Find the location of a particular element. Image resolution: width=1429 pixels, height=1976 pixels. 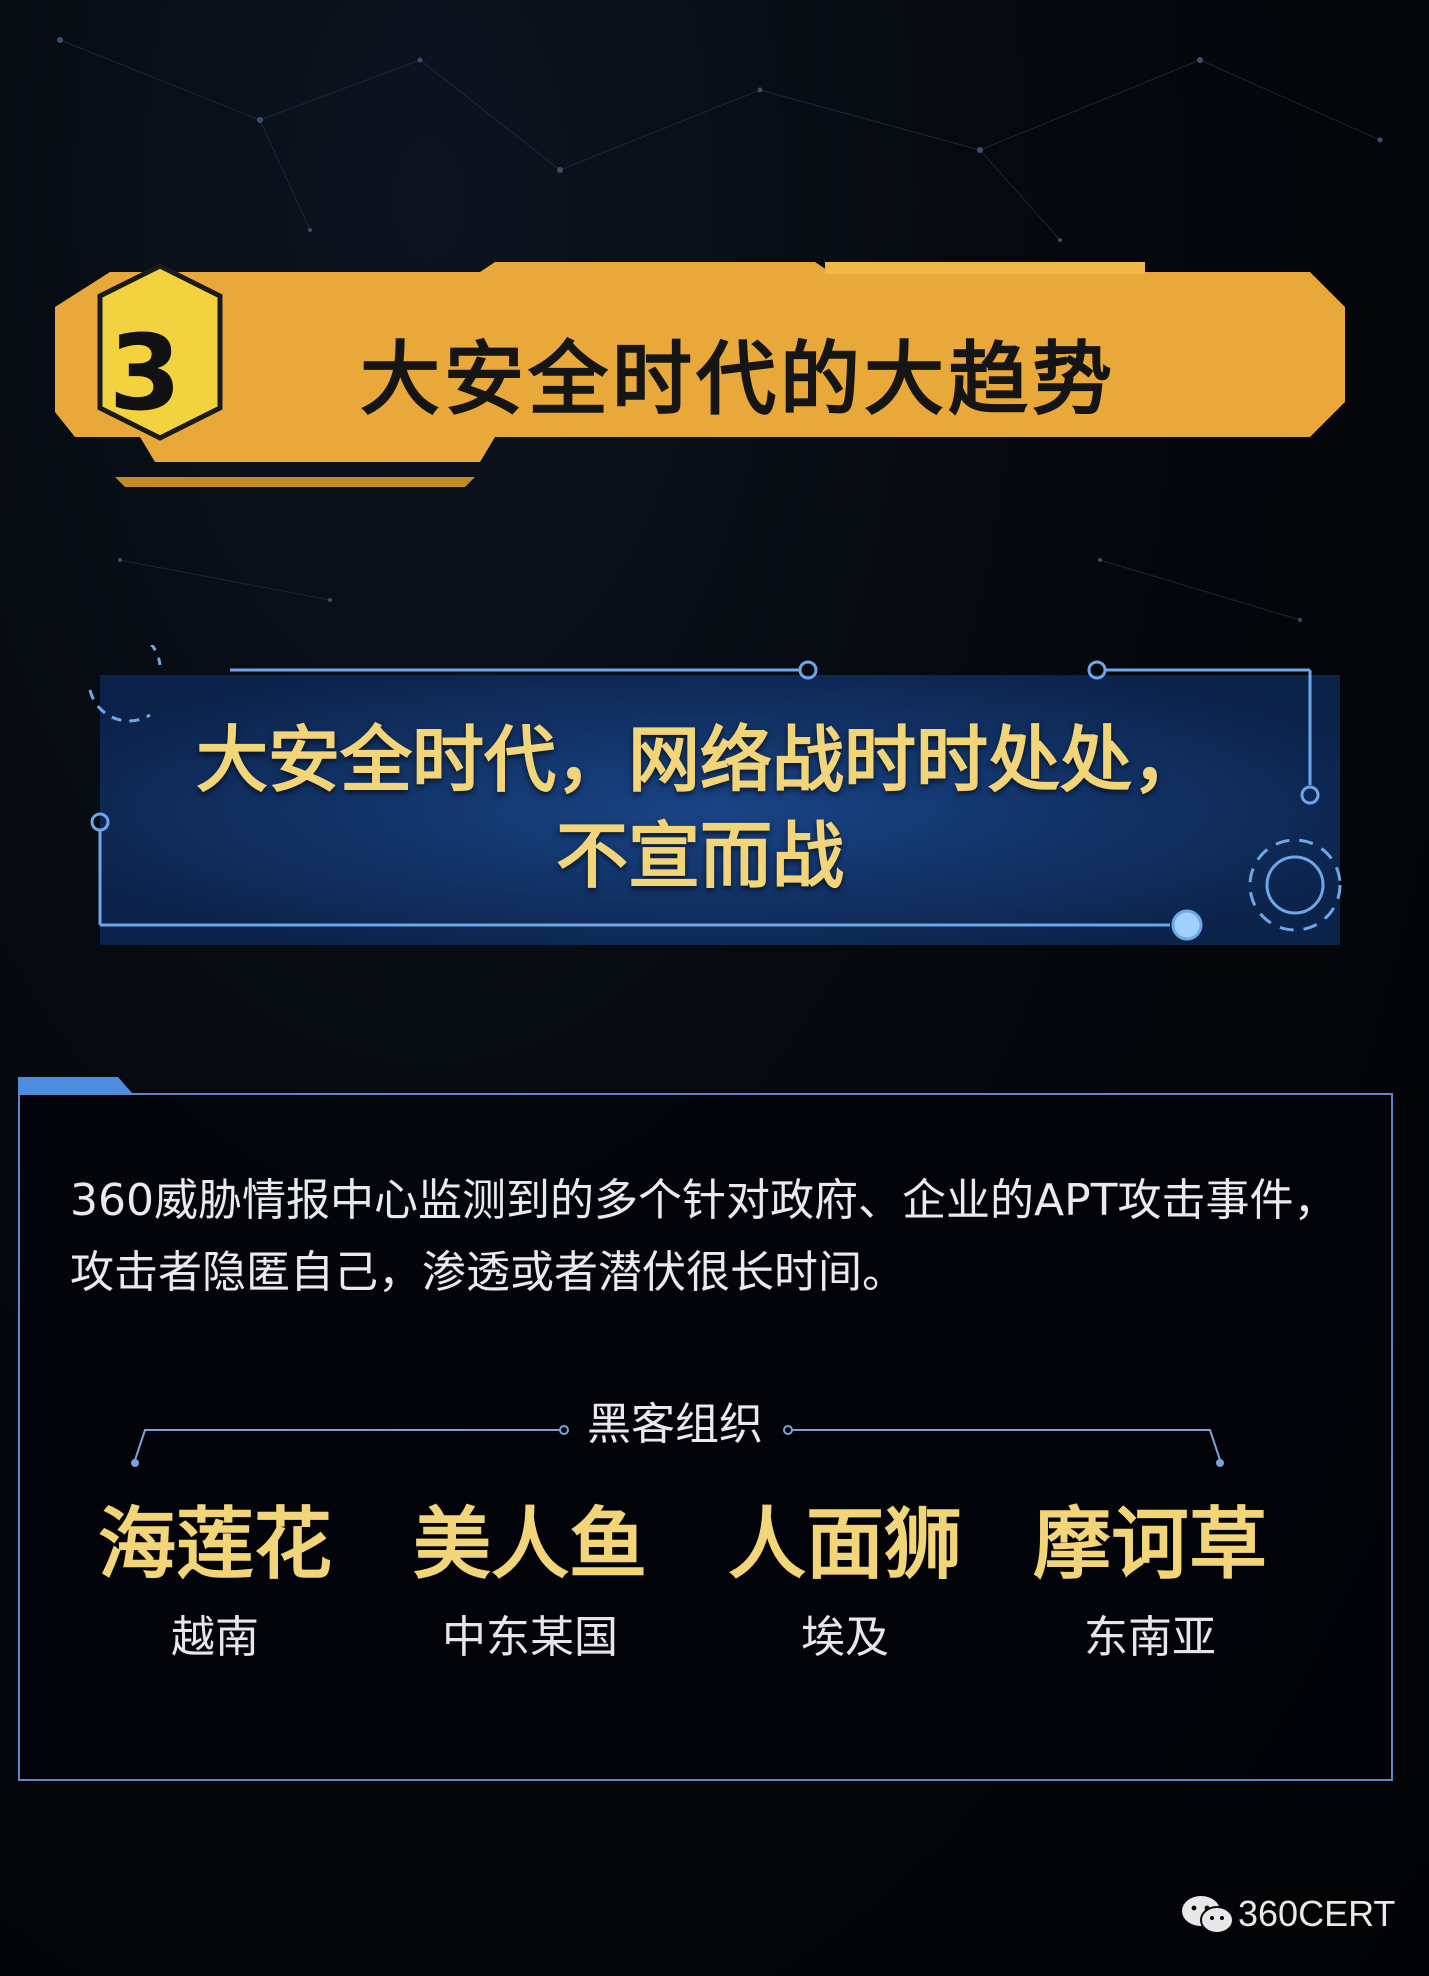

org-name: 人面狮 is located at coordinates (844, 1545).